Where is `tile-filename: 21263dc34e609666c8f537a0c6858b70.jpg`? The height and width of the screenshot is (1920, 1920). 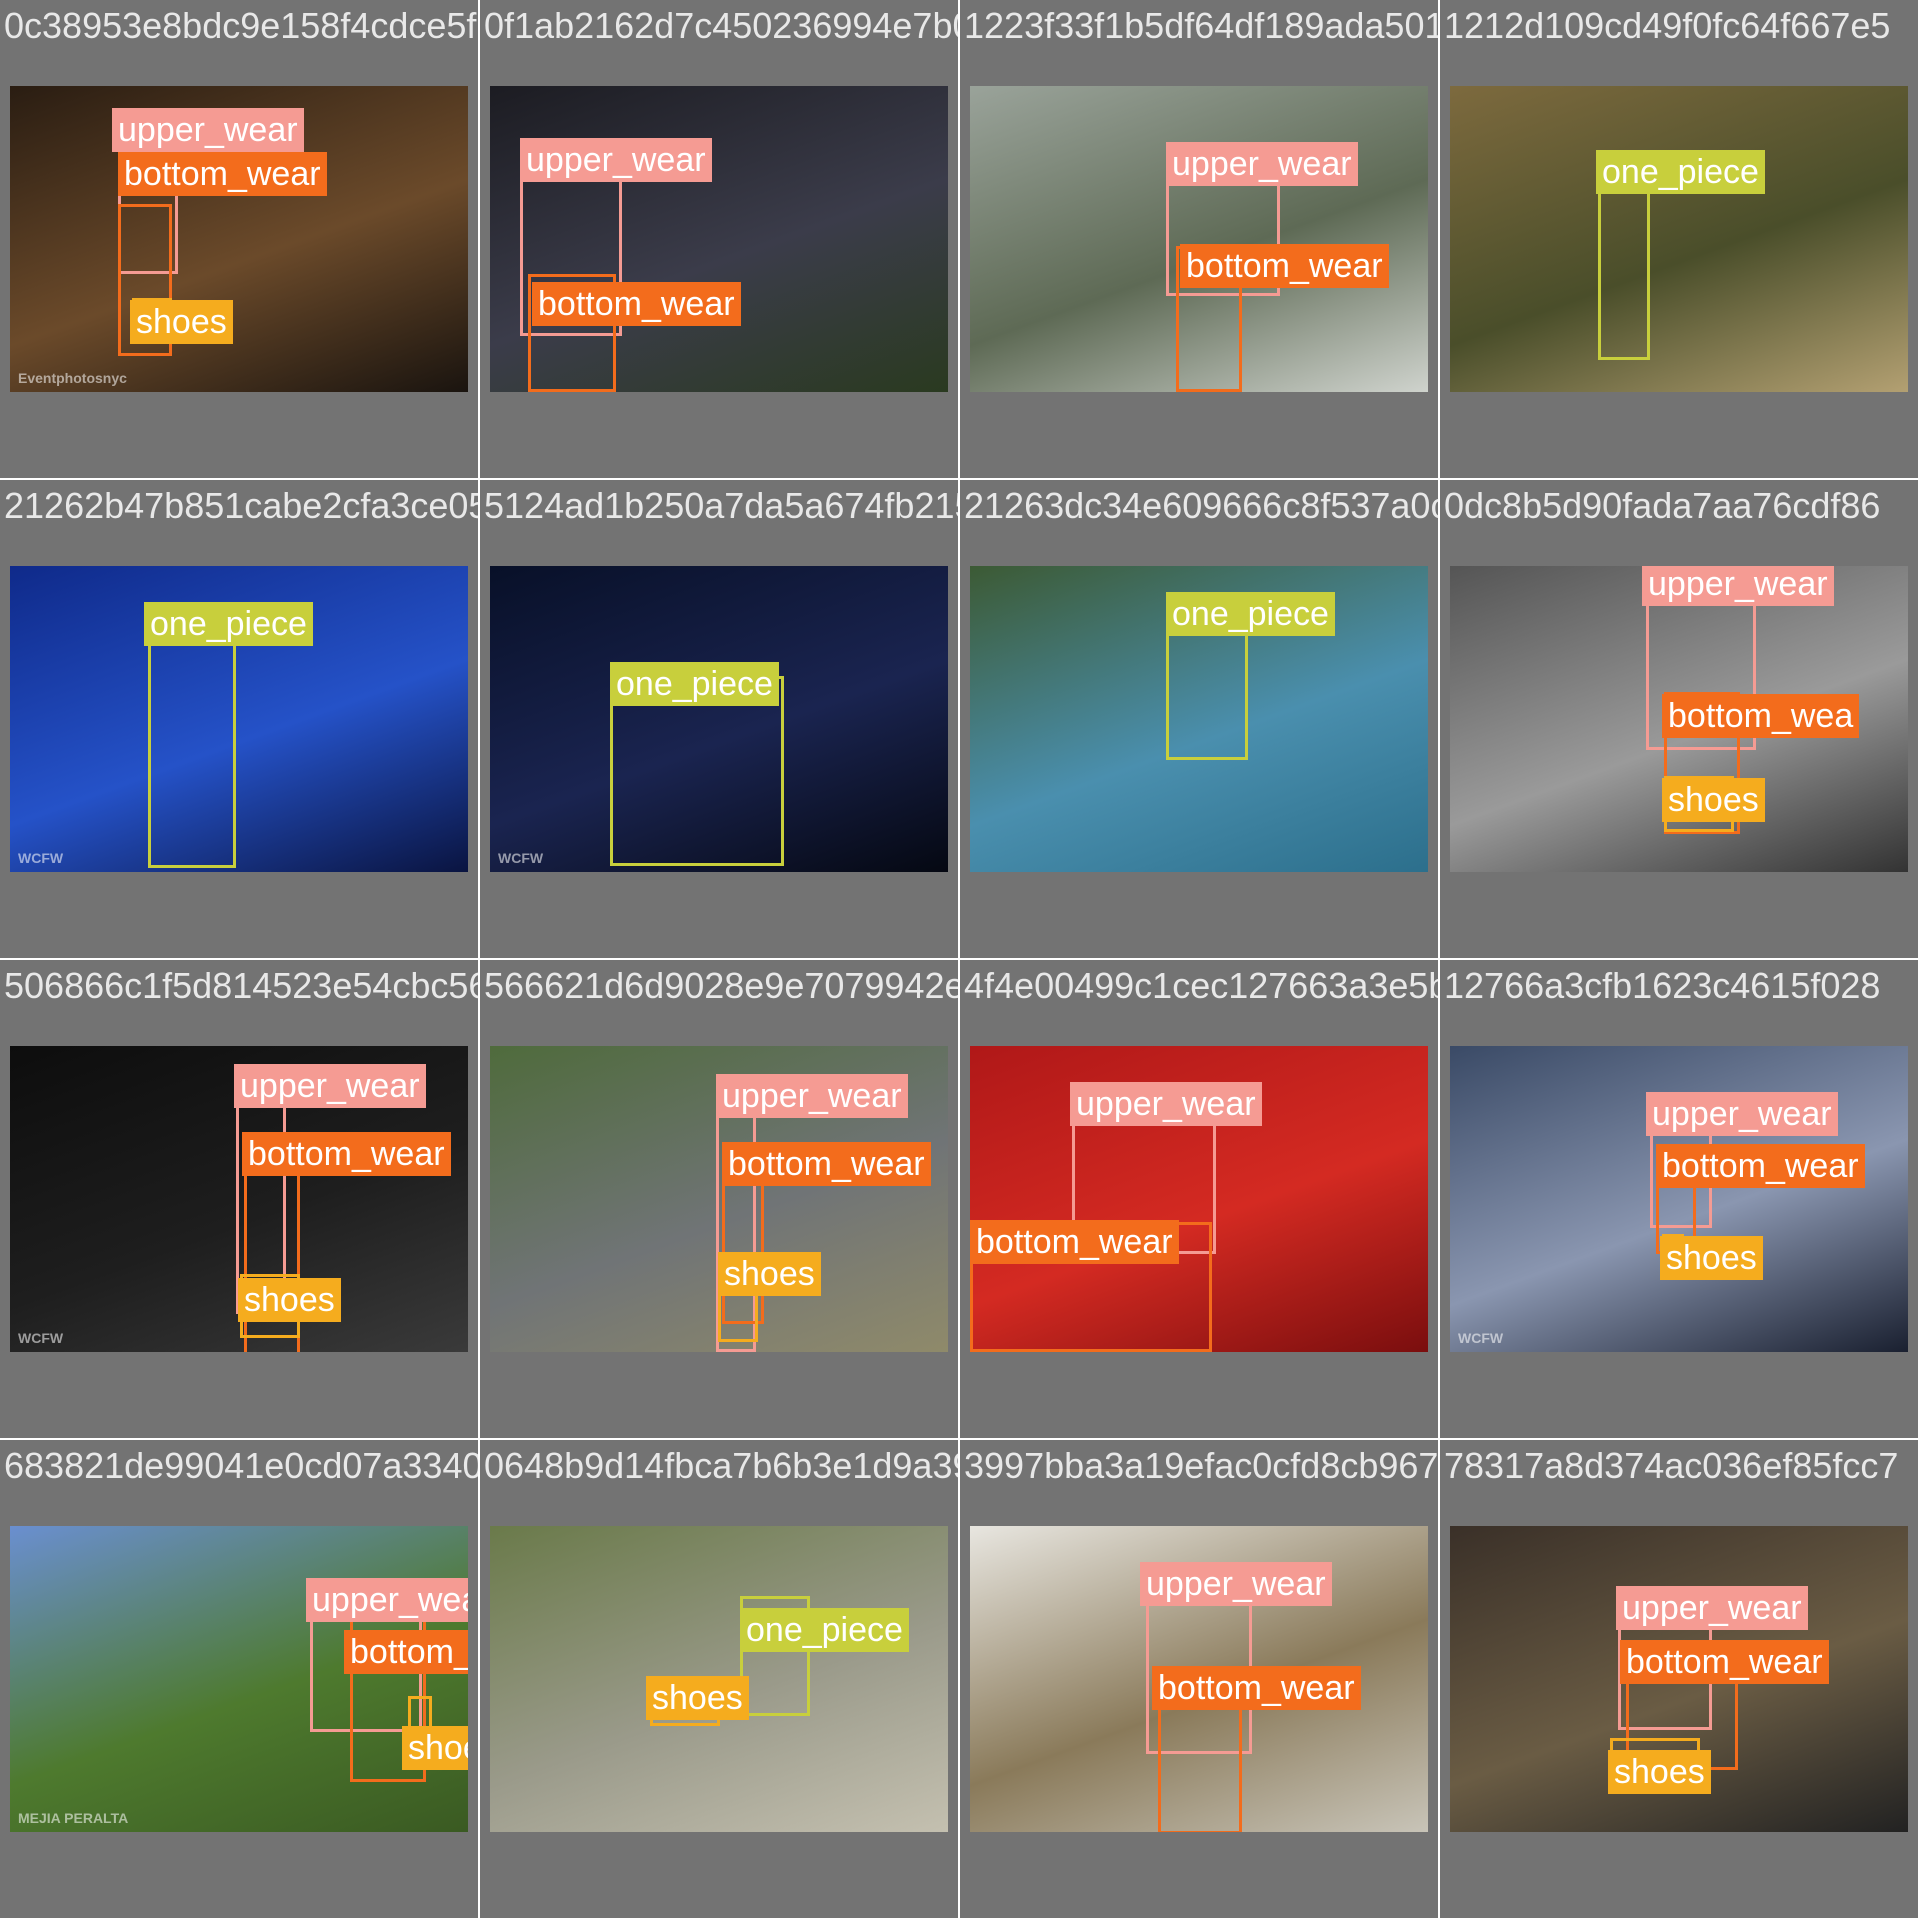 tile-filename: 21263dc34e609666c8f537a0c6858b70.jpg is located at coordinates (1201, 505).